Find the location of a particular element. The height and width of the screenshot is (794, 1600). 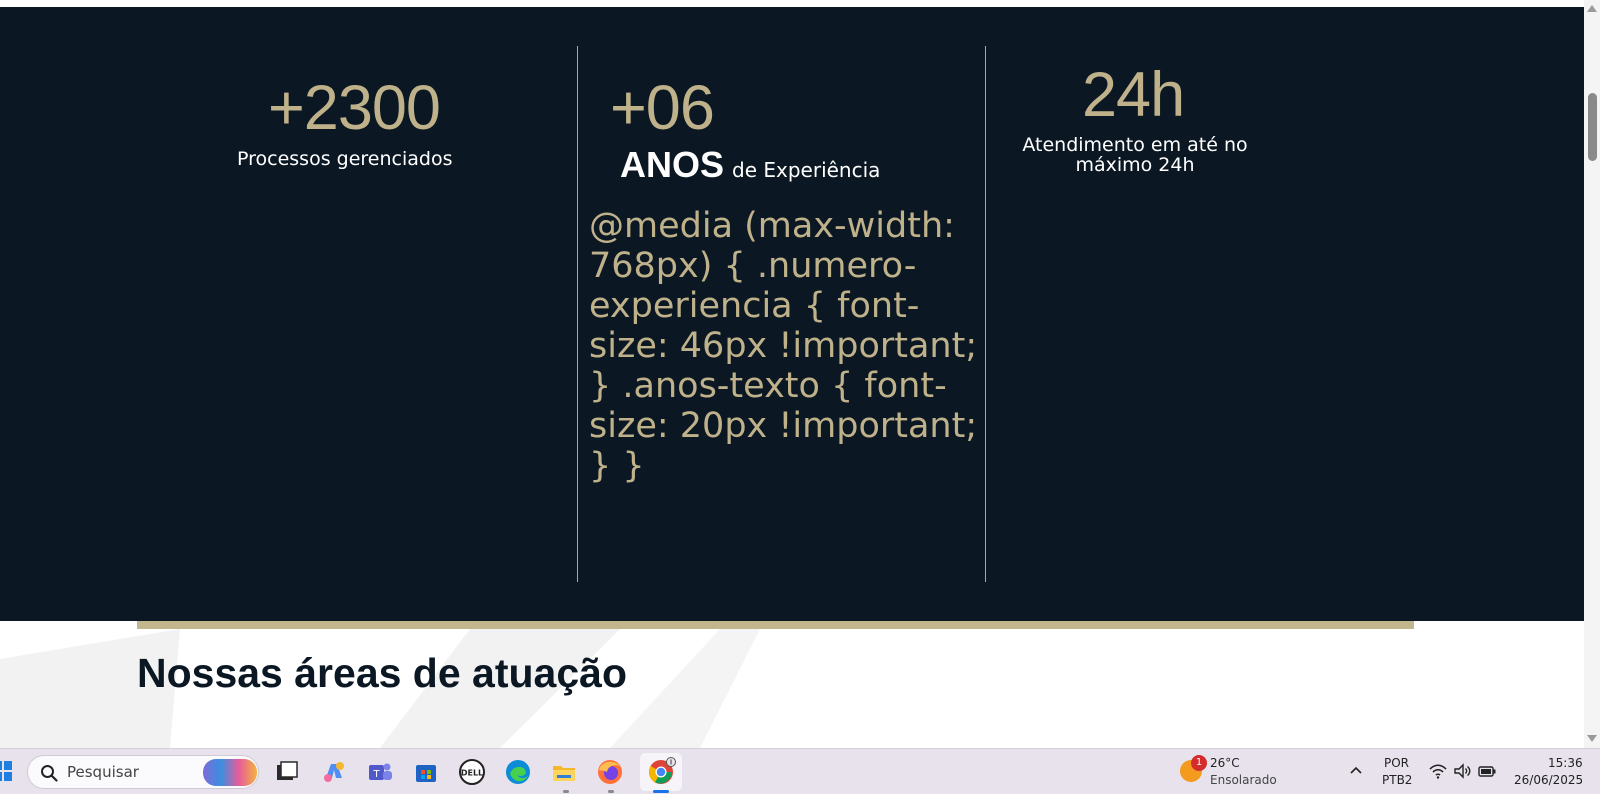

stat-divider-left is located at coordinates (577, 314).